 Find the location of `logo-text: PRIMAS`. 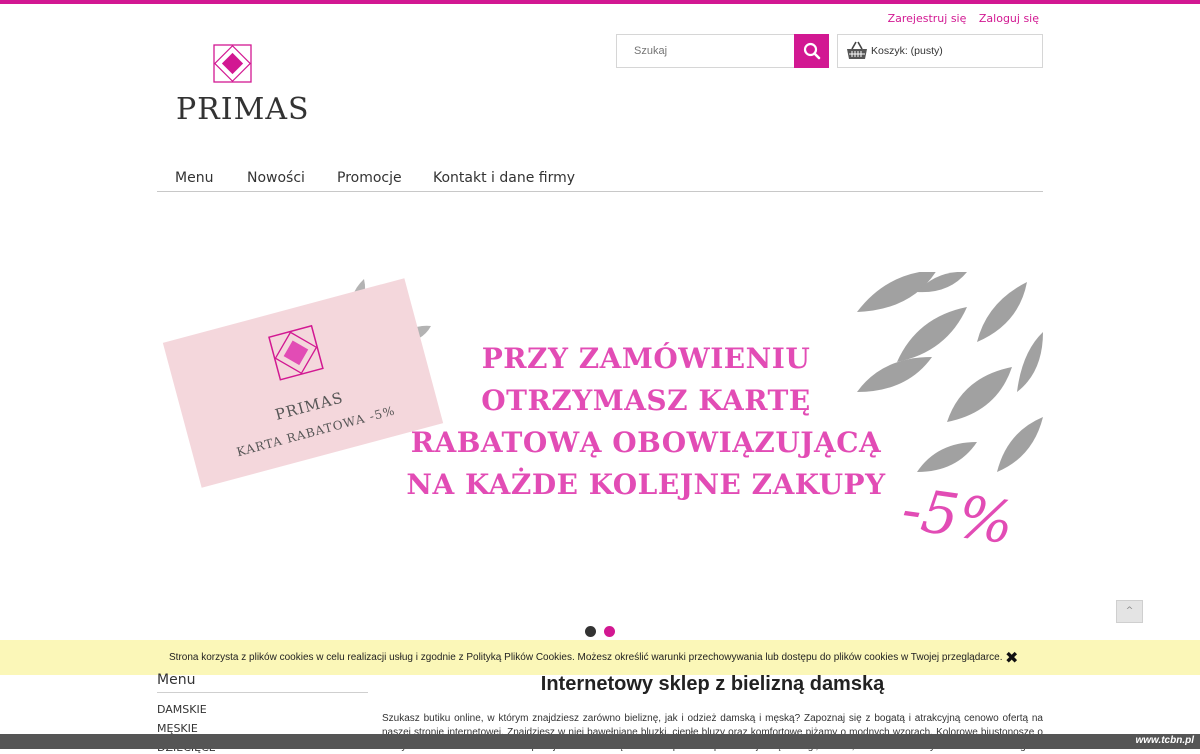

logo-text: PRIMAS is located at coordinates (243, 109).